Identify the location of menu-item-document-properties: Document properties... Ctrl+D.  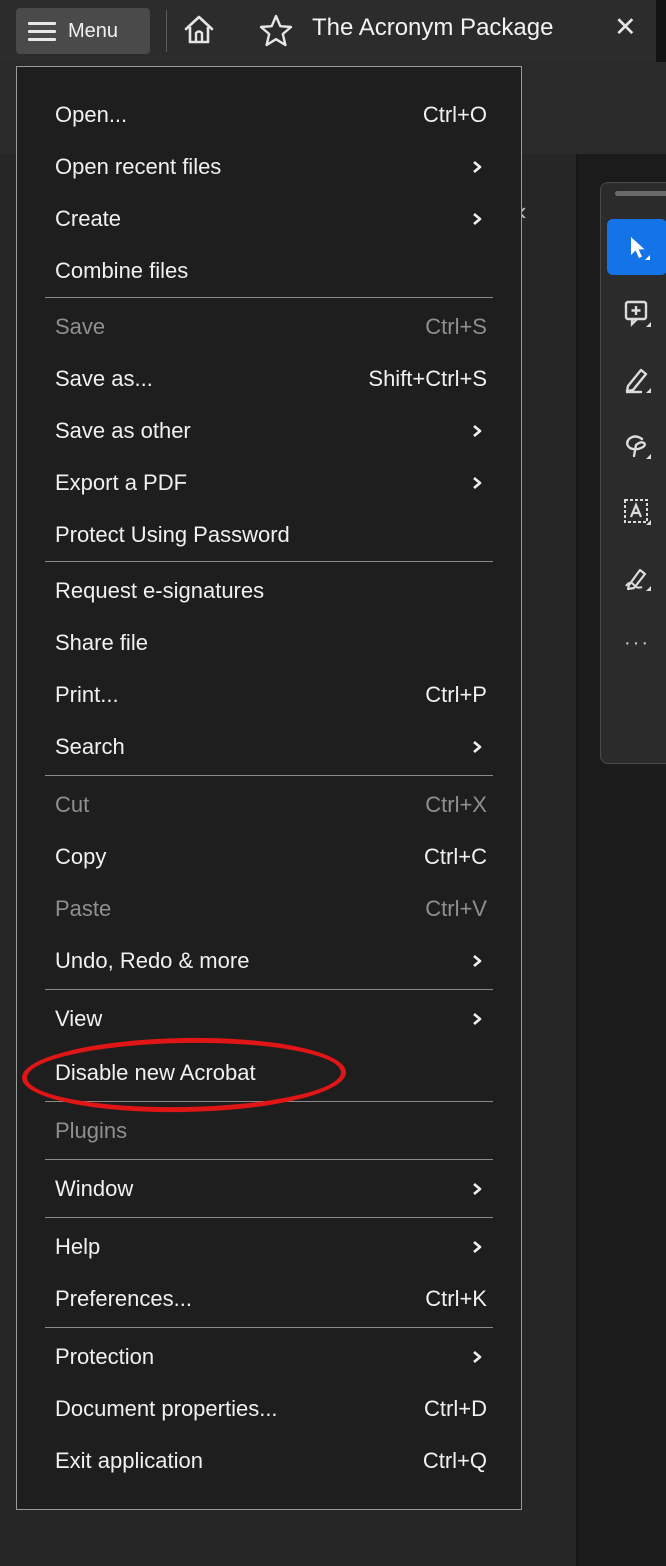
(269, 1409).